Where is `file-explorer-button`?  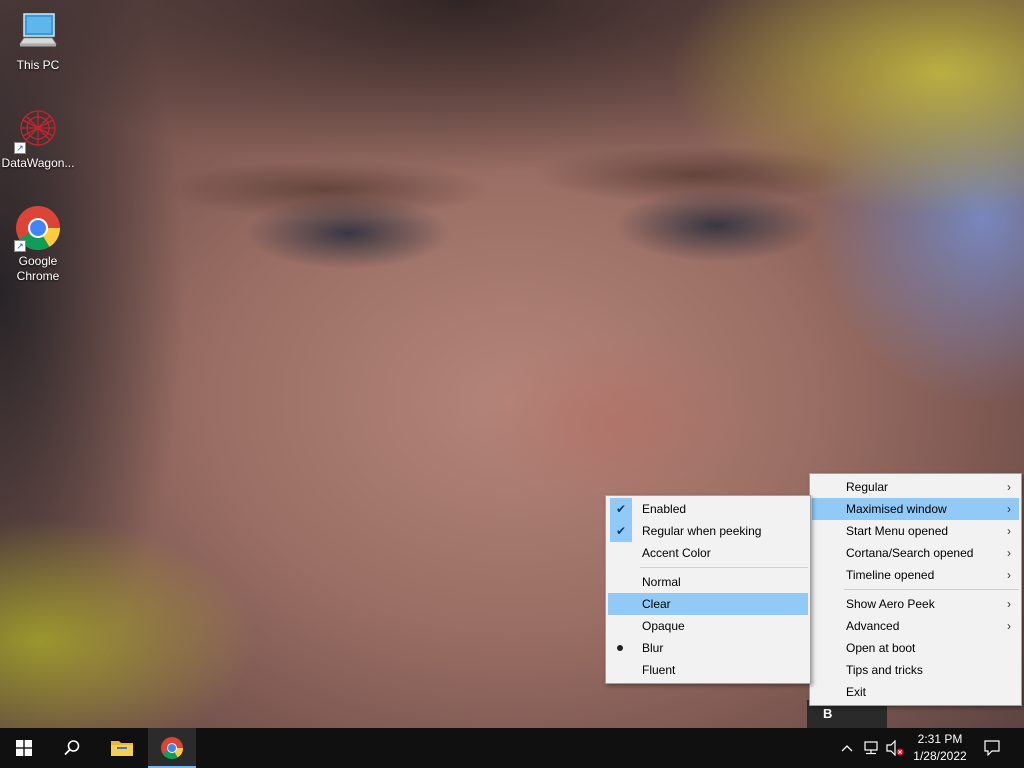 file-explorer-button is located at coordinates (122, 748).